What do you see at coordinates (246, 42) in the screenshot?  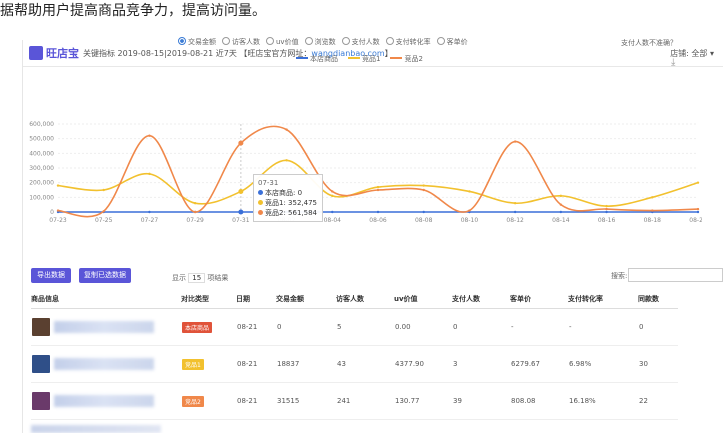 I see `metric-label: 访客人数` at bounding box center [246, 42].